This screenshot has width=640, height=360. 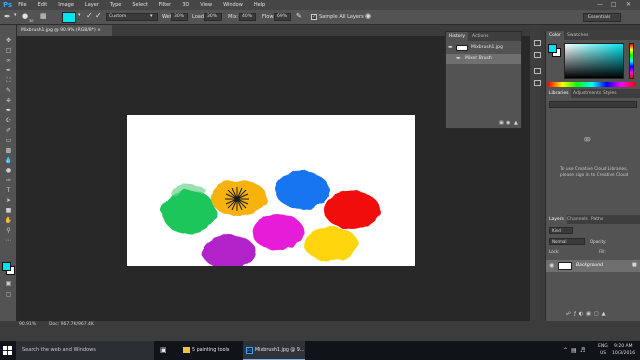 I want to click on tab-channels: Channels, so click(x=577, y=219).